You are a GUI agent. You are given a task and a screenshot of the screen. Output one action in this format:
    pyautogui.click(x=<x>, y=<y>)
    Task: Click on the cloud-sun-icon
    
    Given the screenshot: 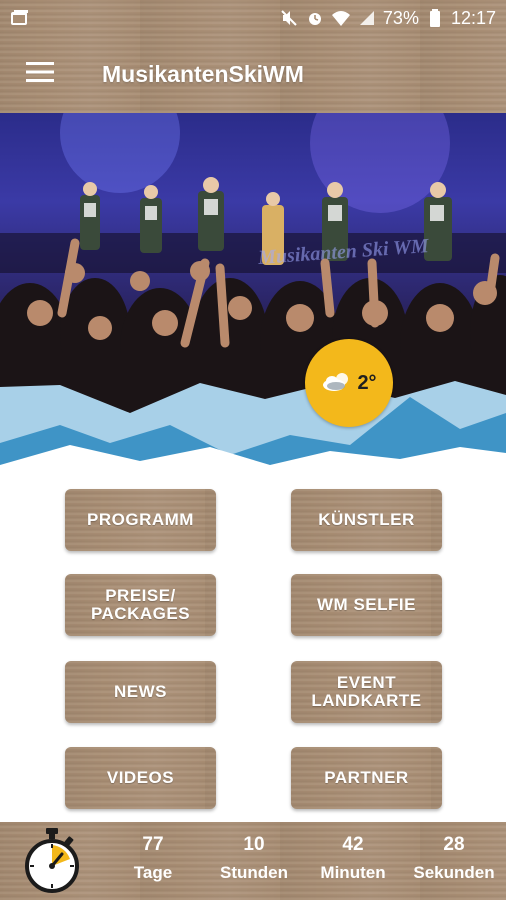 What is the action you would take?
    pyautogui.click(x=337, y=383)
    